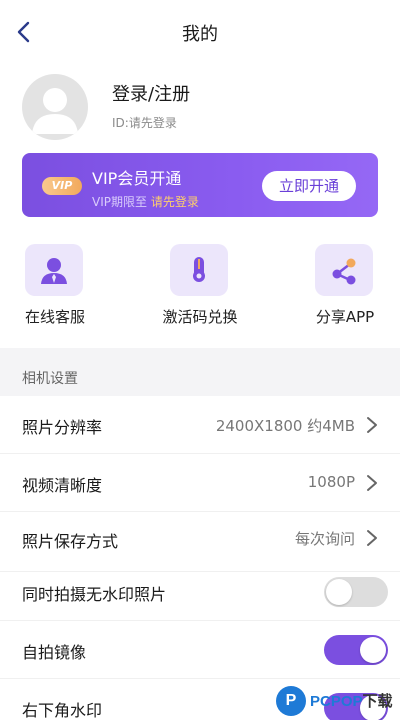 Image resolution: width=400 pixels, height=720 pixels. Describe the element at coordinates (377, 701) in the screenshot. I see `watermark-suffix: 下载` at that location.